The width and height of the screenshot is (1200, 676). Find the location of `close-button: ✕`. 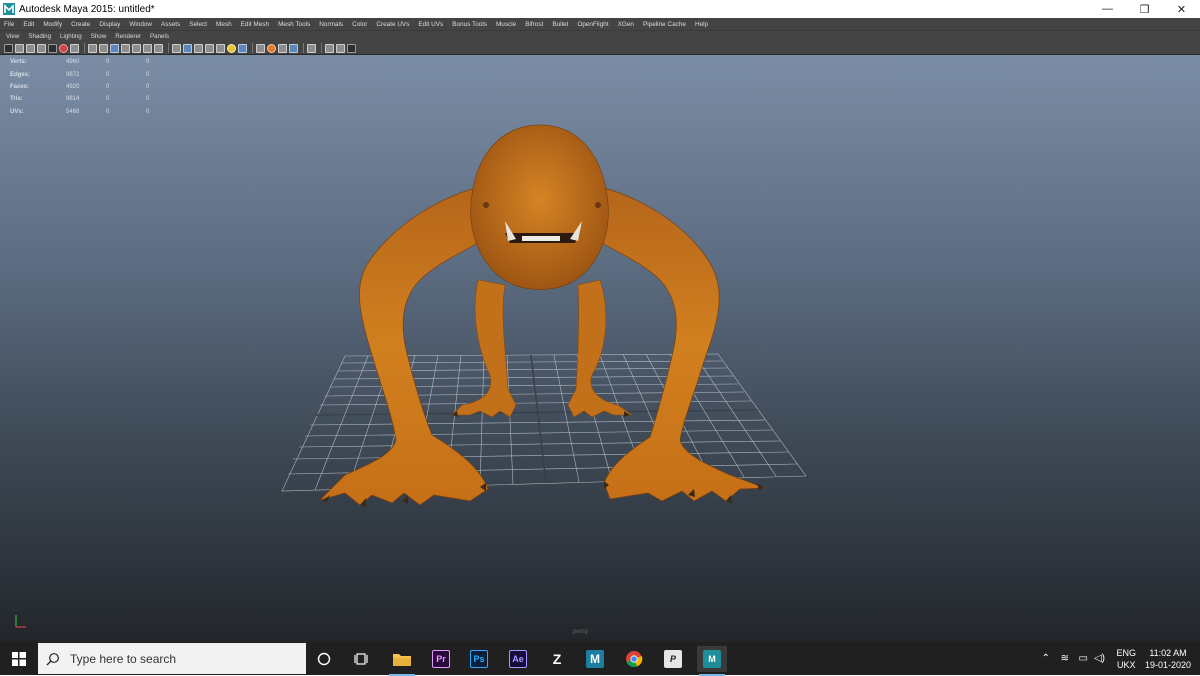

close-button: ✕ is located at coordinates (1181, 9).